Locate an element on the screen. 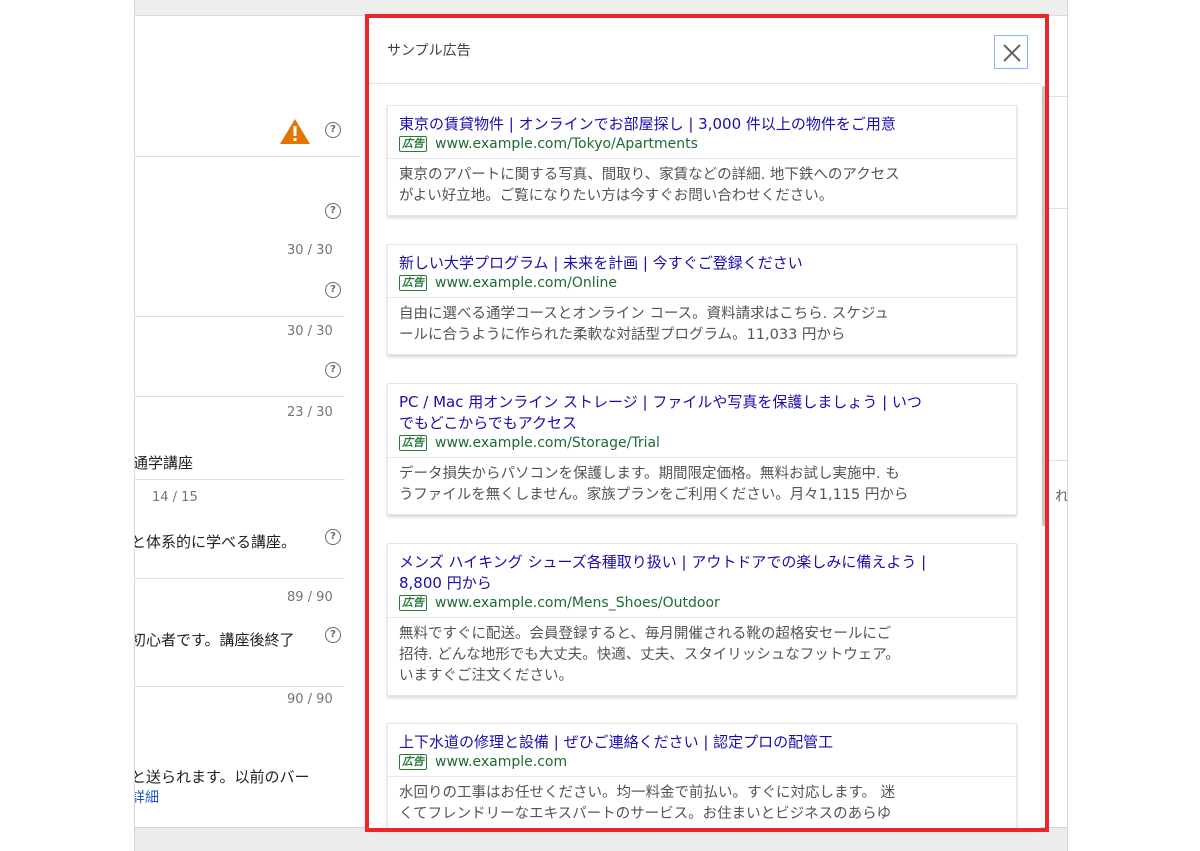 The height and width of the screenshot is (851, 1200). bottom-bar is located at coordinates (601, 839).